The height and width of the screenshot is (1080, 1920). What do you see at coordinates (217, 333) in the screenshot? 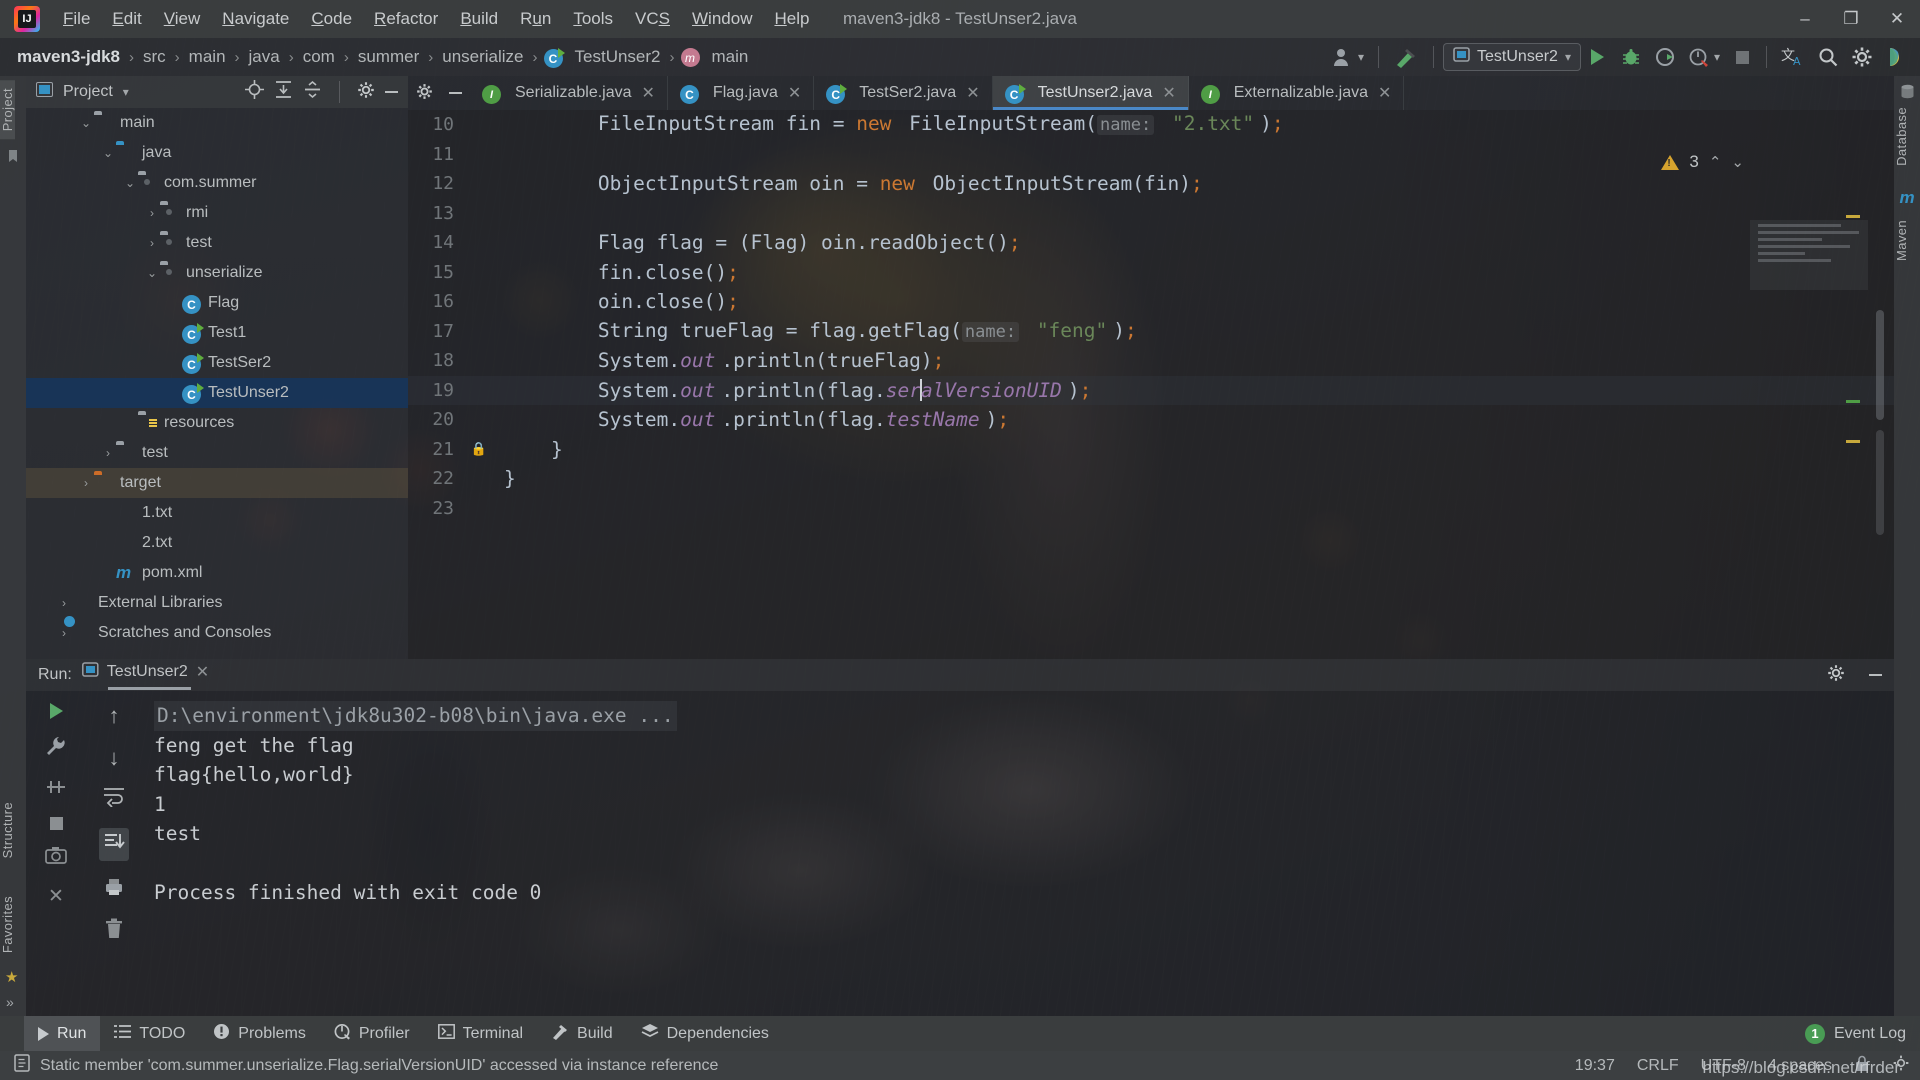
I see `tree-item-test1: C Test1` at bounding box center [217, 333].